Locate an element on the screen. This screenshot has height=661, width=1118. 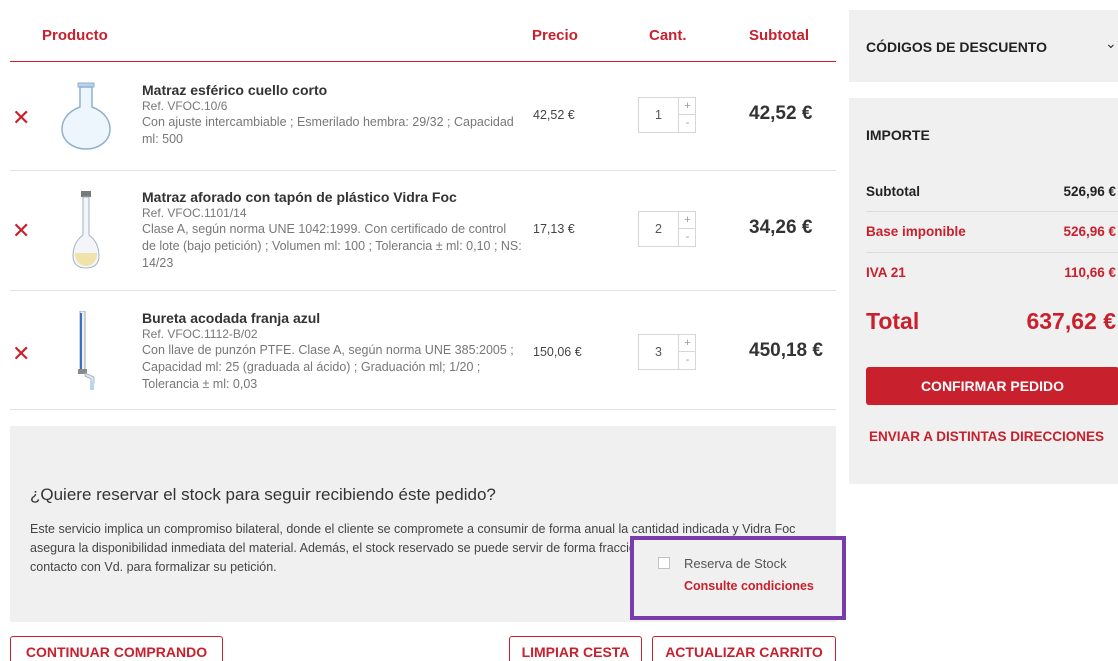
header-qty: Cant. is located at coordinates (668, 35).